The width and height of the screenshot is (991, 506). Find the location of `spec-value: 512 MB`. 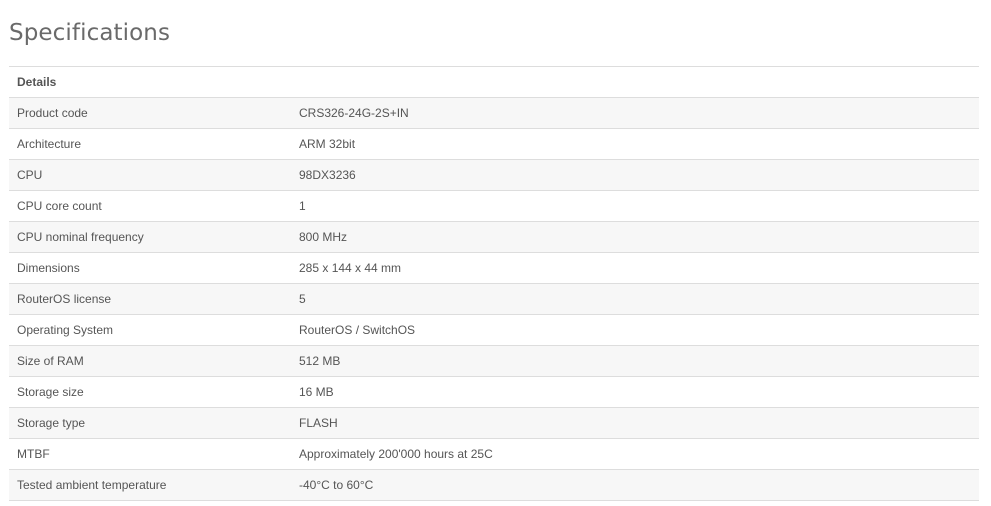

spec-value: 512 MB is located at coordinates (635, 361).